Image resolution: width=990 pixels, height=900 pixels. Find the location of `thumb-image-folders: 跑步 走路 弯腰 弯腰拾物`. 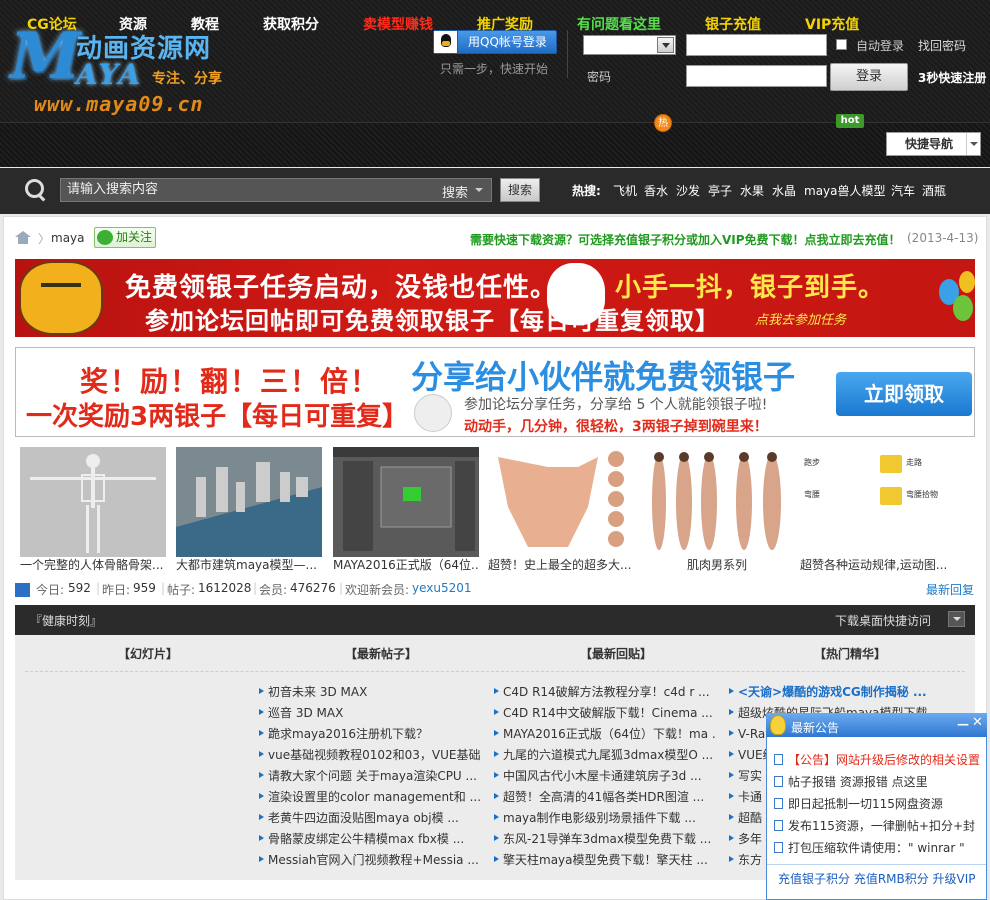

thumb-image-folders: 跑步 走路 弯腰 弯腰拾物 is located at coordinates (873, 502).